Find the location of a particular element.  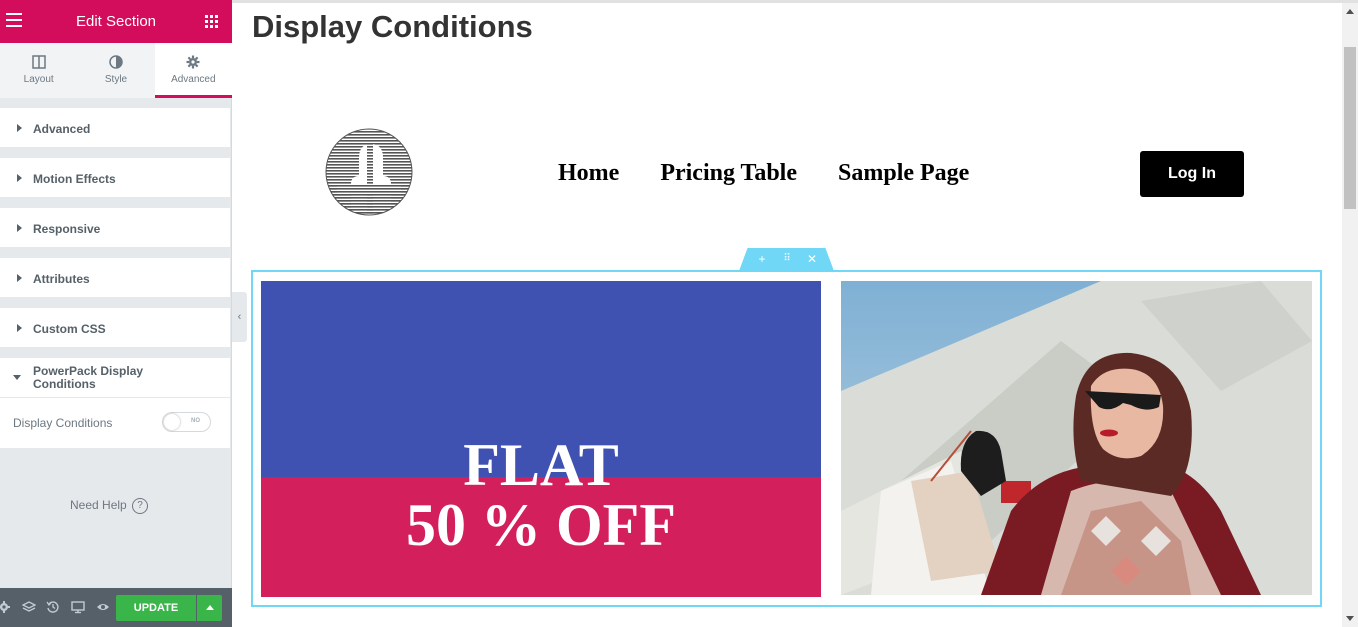

section-powerpack-display-conditions: PowerPack Display Conditions is located at coordinates (115, 378).